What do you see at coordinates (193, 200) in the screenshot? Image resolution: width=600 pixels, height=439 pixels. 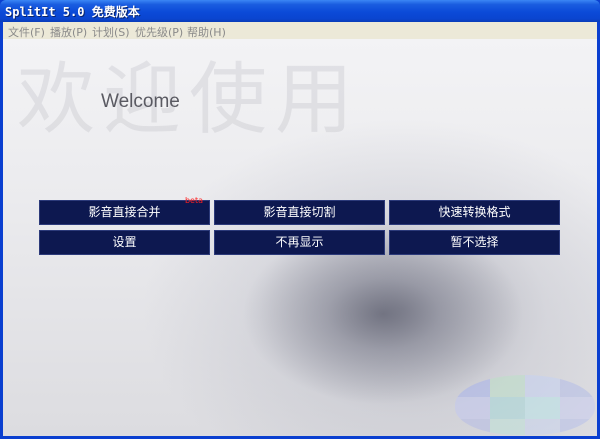 I see `beta-badge: beta` at bounding box center [193, 200].